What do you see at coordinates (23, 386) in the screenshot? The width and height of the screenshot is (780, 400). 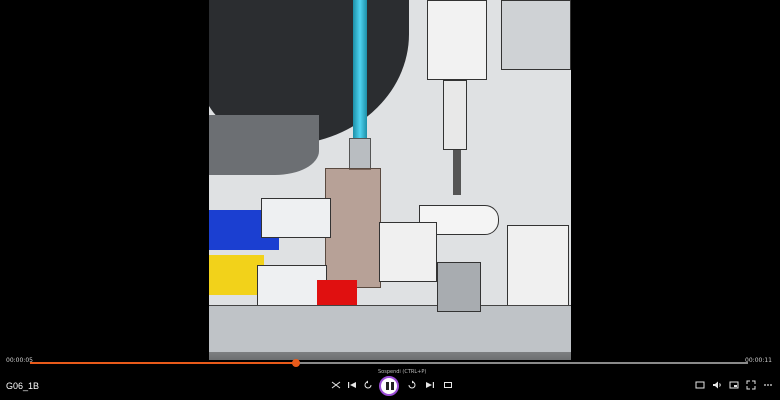 I see `video-title: G06_1B` at bounding box center [23, 386].